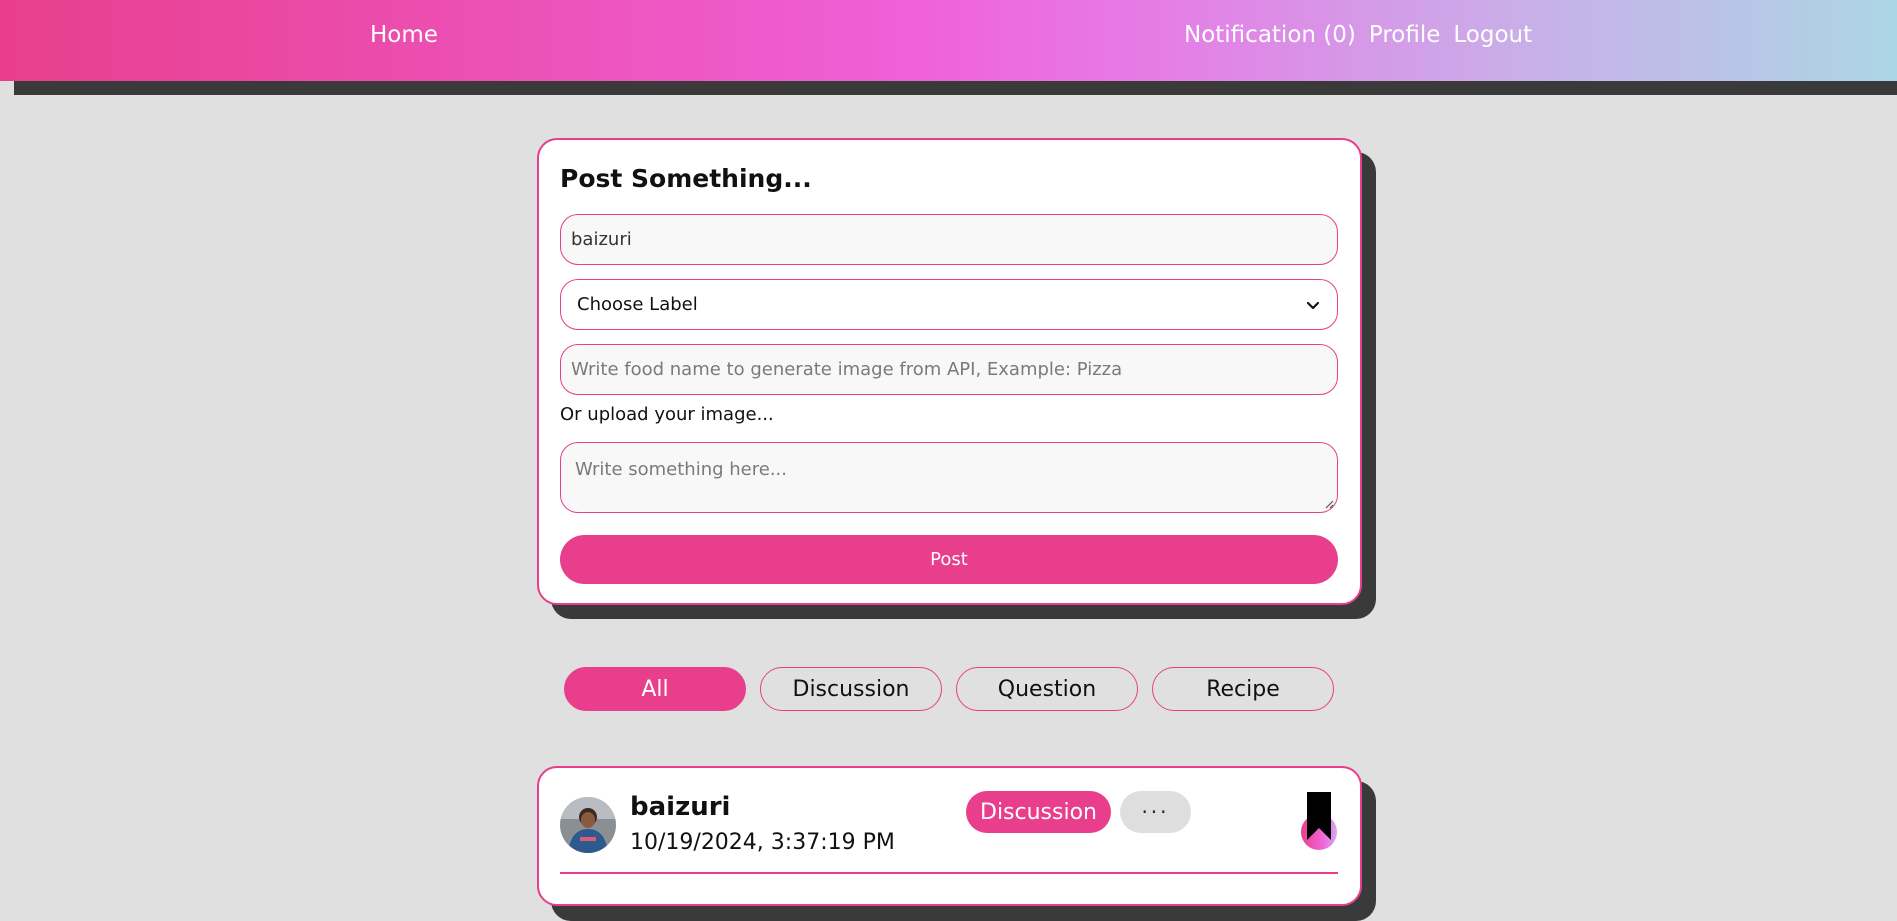 This screenshot has height=921, width=1897. I want to click on post-date: 10/19/2024, 3:37:19 PM, so click(762, 842).